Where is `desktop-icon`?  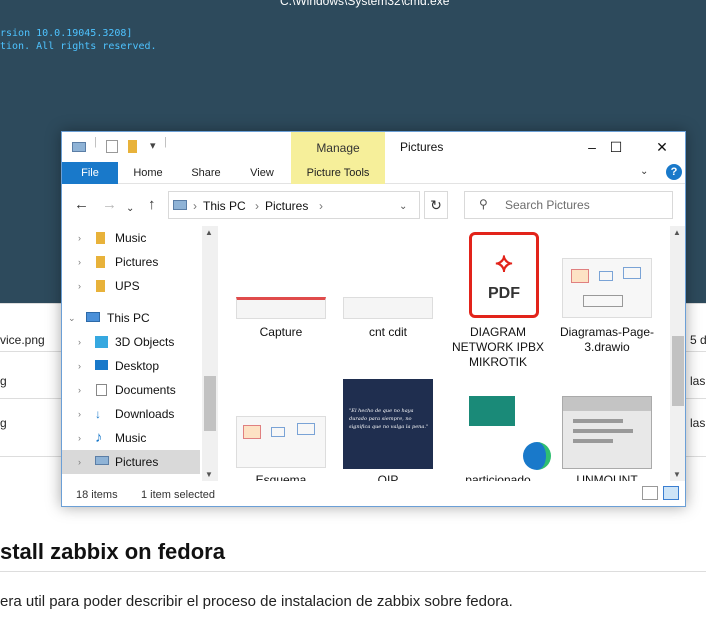 desktop-icon is located at coordinates (101, 365).